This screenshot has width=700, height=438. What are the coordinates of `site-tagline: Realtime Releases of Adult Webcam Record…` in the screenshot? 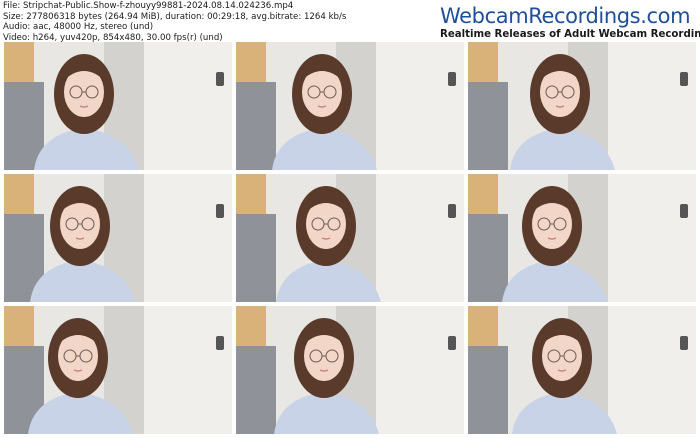 It's located at (570, 34).